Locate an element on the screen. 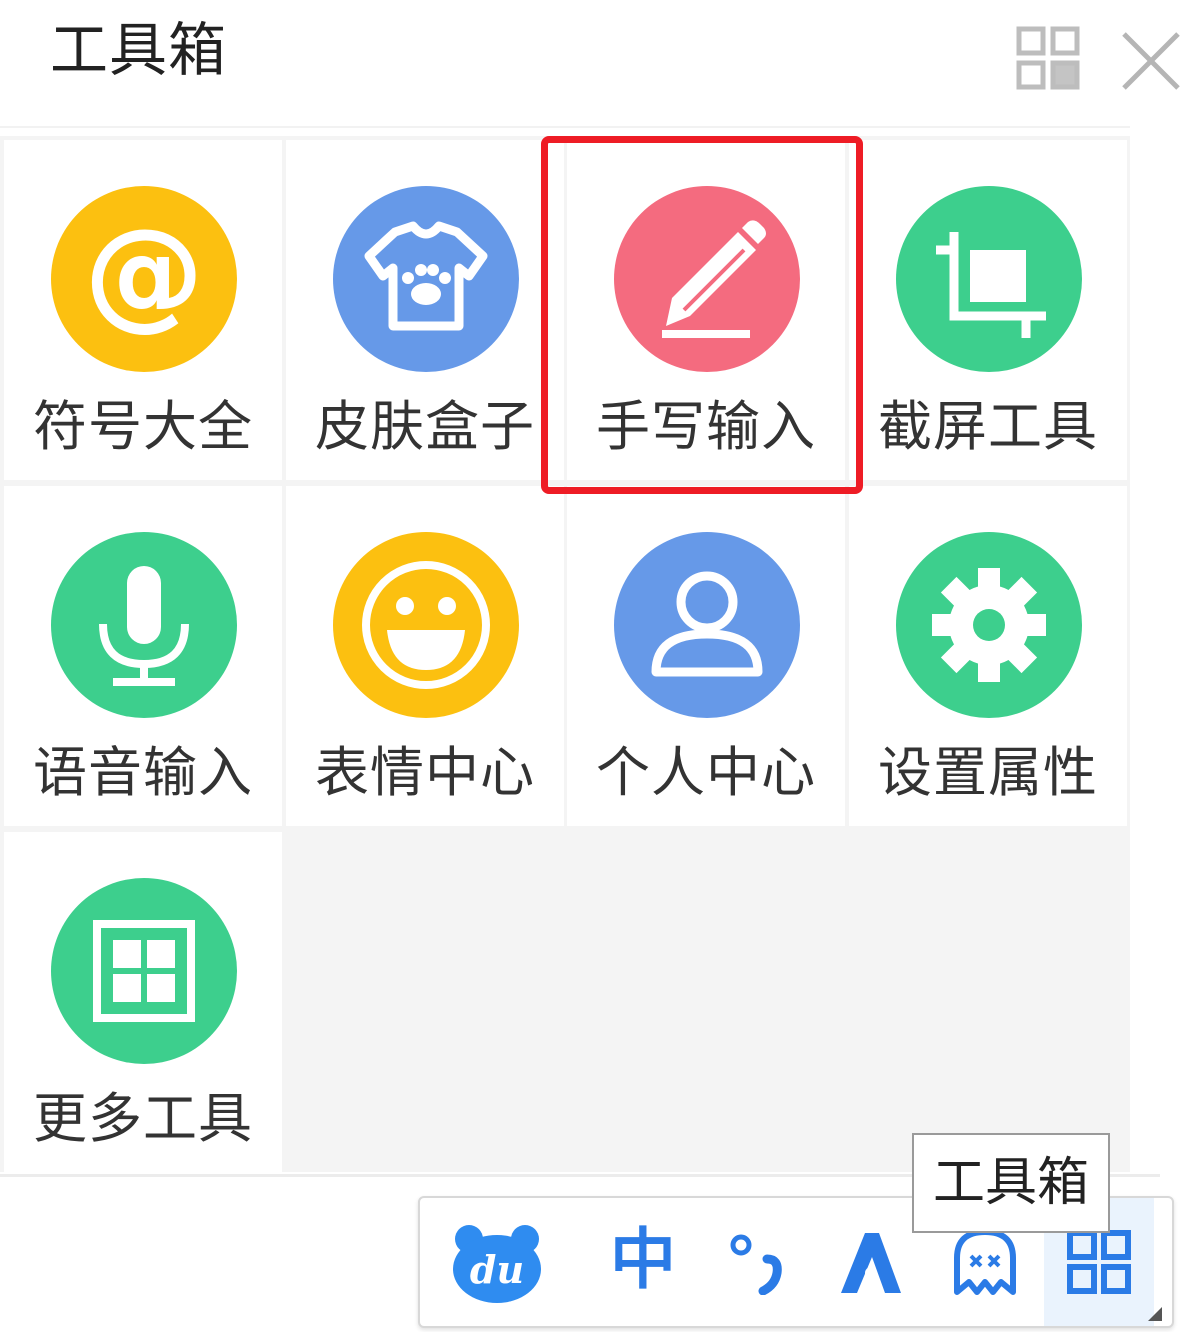  ghost-icon is located at coordinates (985, 1262).